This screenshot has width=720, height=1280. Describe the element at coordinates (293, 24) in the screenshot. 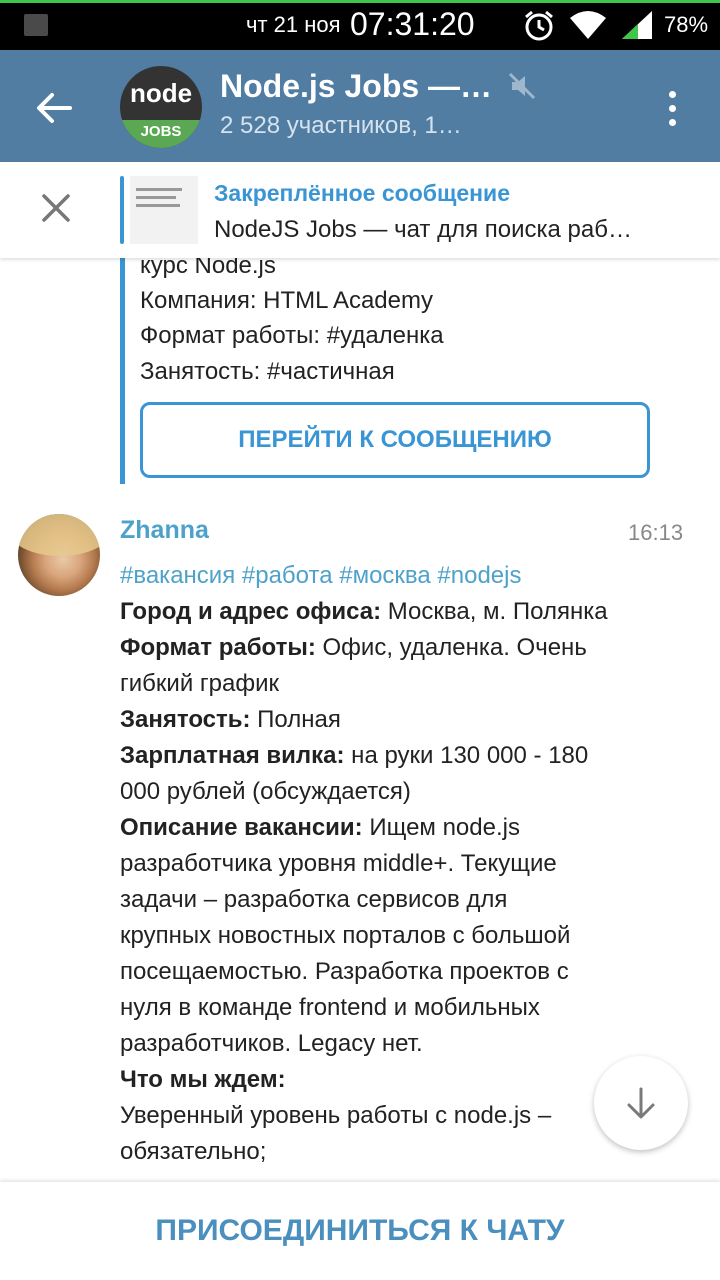

I see `status-date: чт 21 ноя` at that location.